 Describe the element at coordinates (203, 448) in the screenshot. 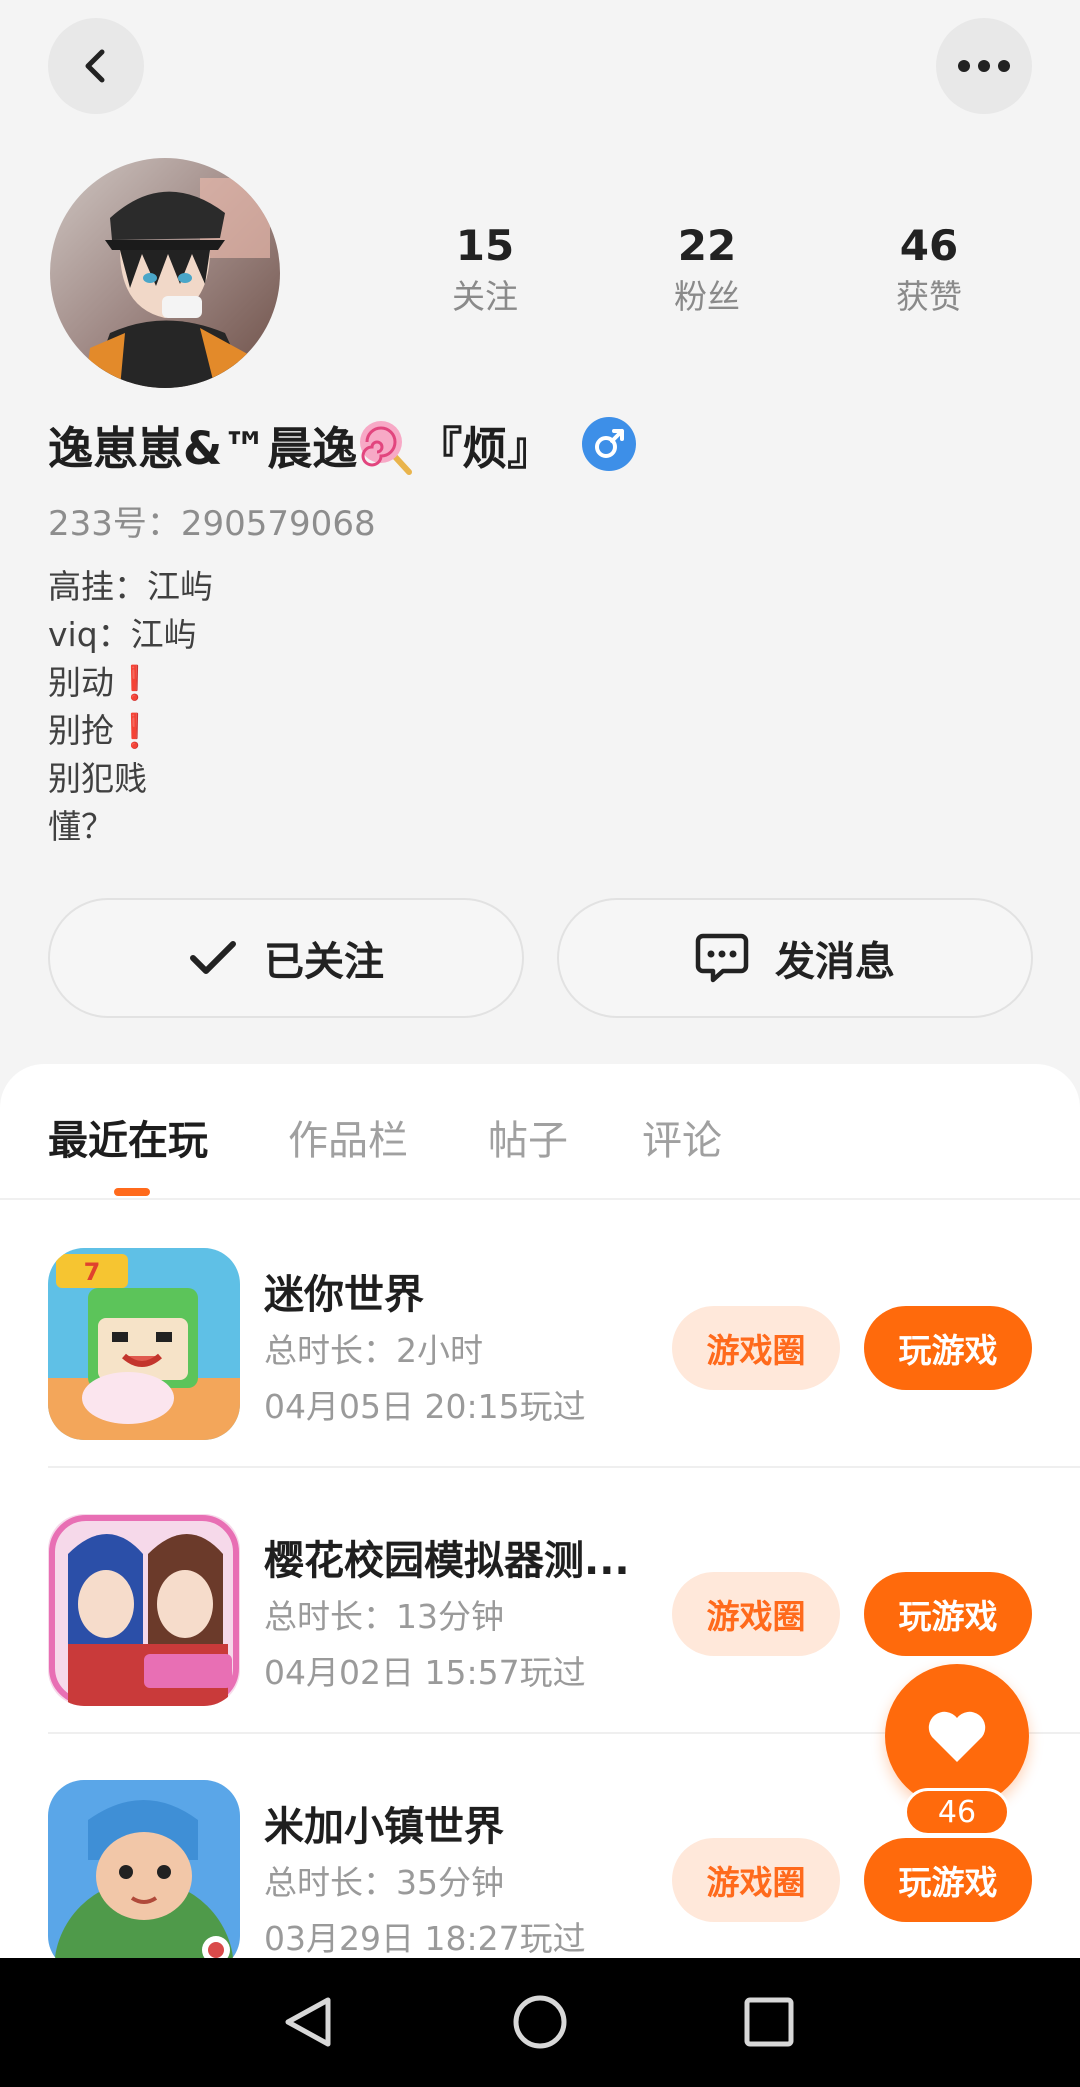

I see `username-text: 逸崽崽&™晨逸` at that location.